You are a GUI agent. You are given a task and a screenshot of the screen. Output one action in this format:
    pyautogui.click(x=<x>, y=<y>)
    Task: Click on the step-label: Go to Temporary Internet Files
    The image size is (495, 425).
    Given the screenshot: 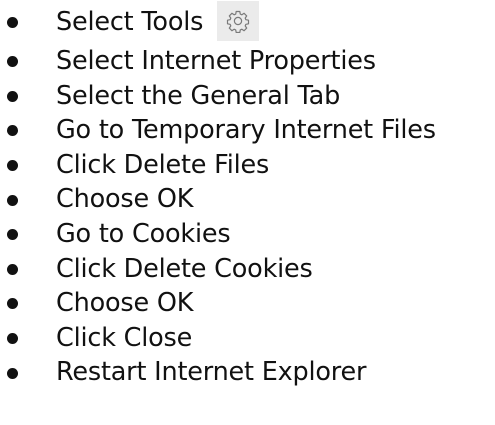 What is the action you would take?
    pyautogui.click(x=246, y=130)
    